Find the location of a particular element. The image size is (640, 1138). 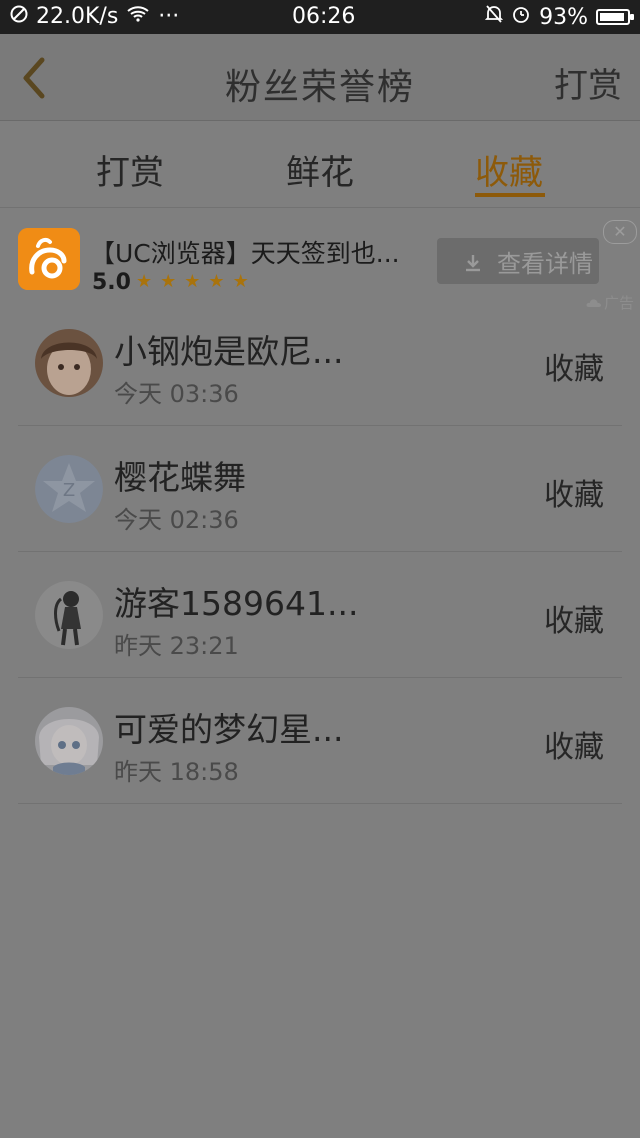

user-name: 樱花蝶舞 is located at coordinates (180, 477).